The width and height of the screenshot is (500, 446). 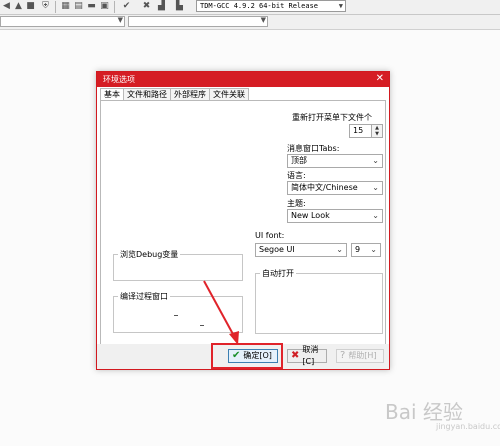 What do you see at coordinates (468, 426) in the screenshot?
I see `baidu-watermark-url: jingyan.baidu.com` at bounding box center [468, 426].